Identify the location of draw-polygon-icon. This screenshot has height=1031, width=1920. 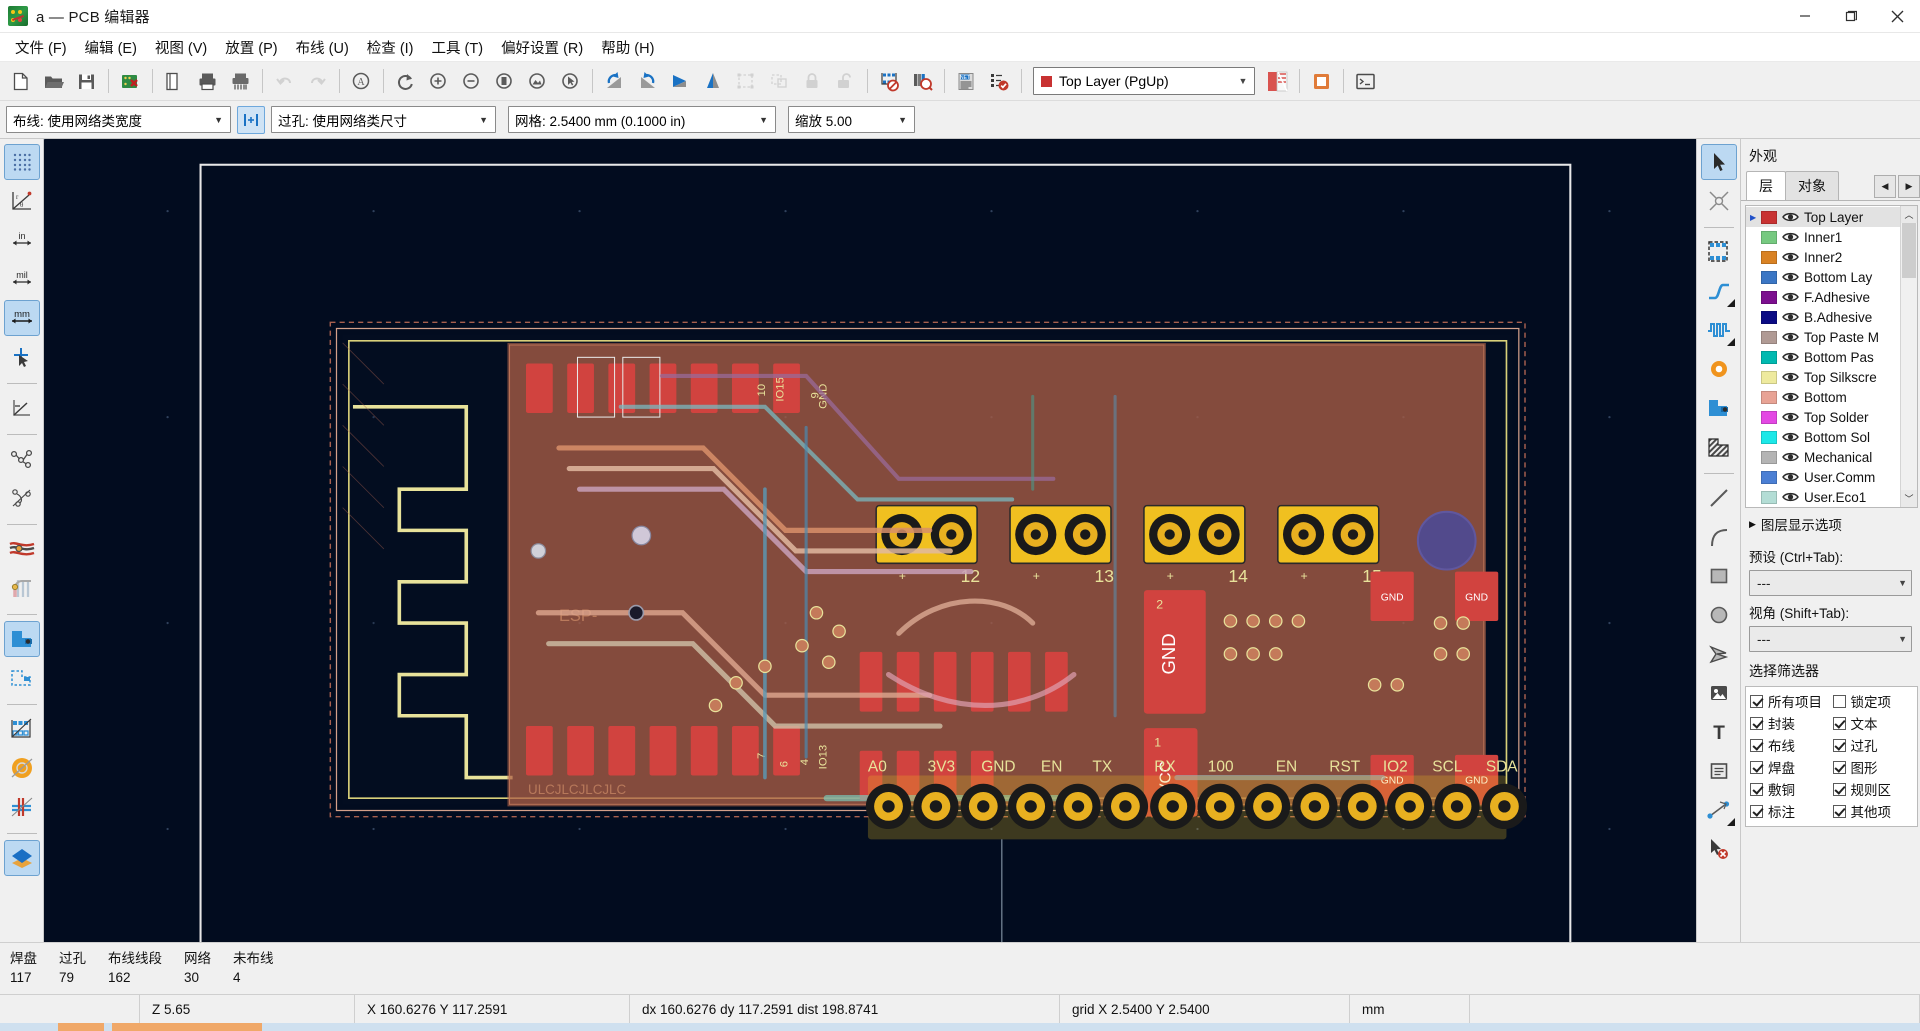
(1719, 654).